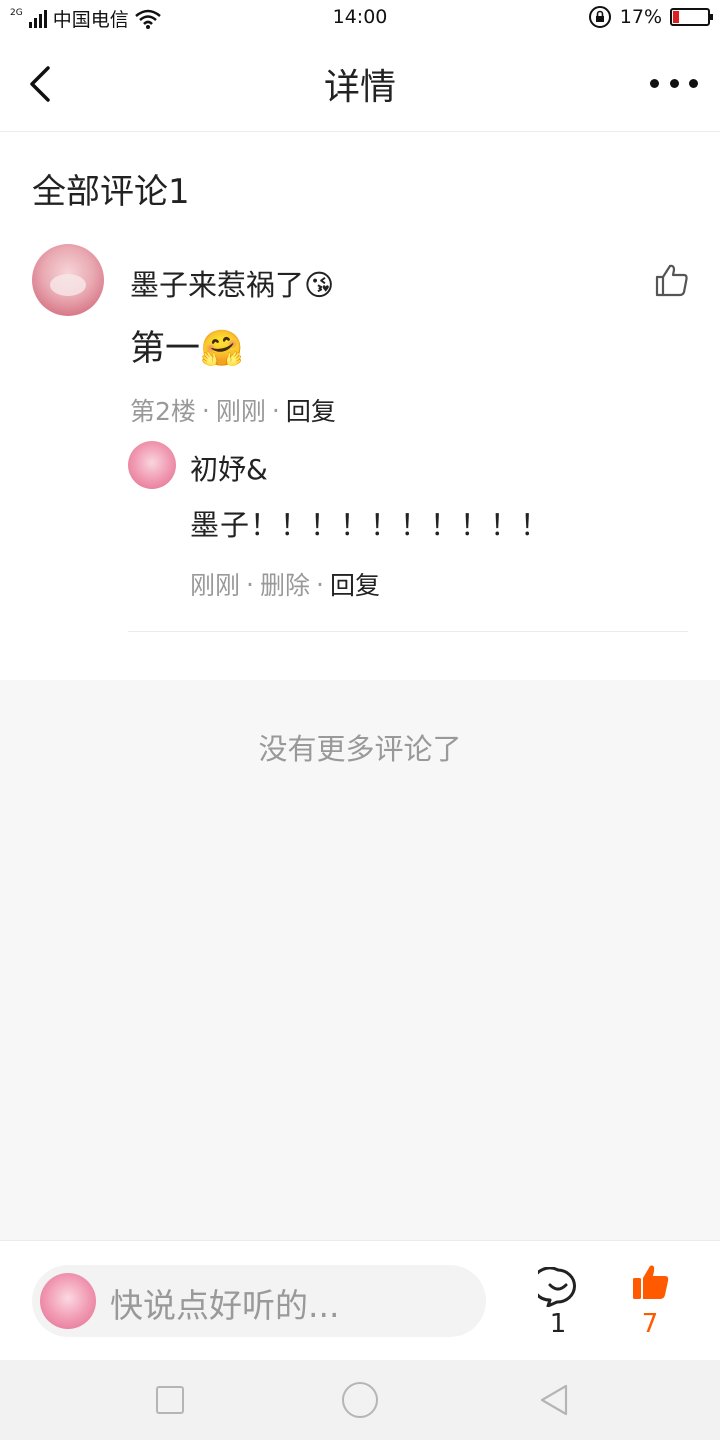 This screenshot has height=1440, width=720. I want to click on triangle-back-icon, so click(554, 1400).